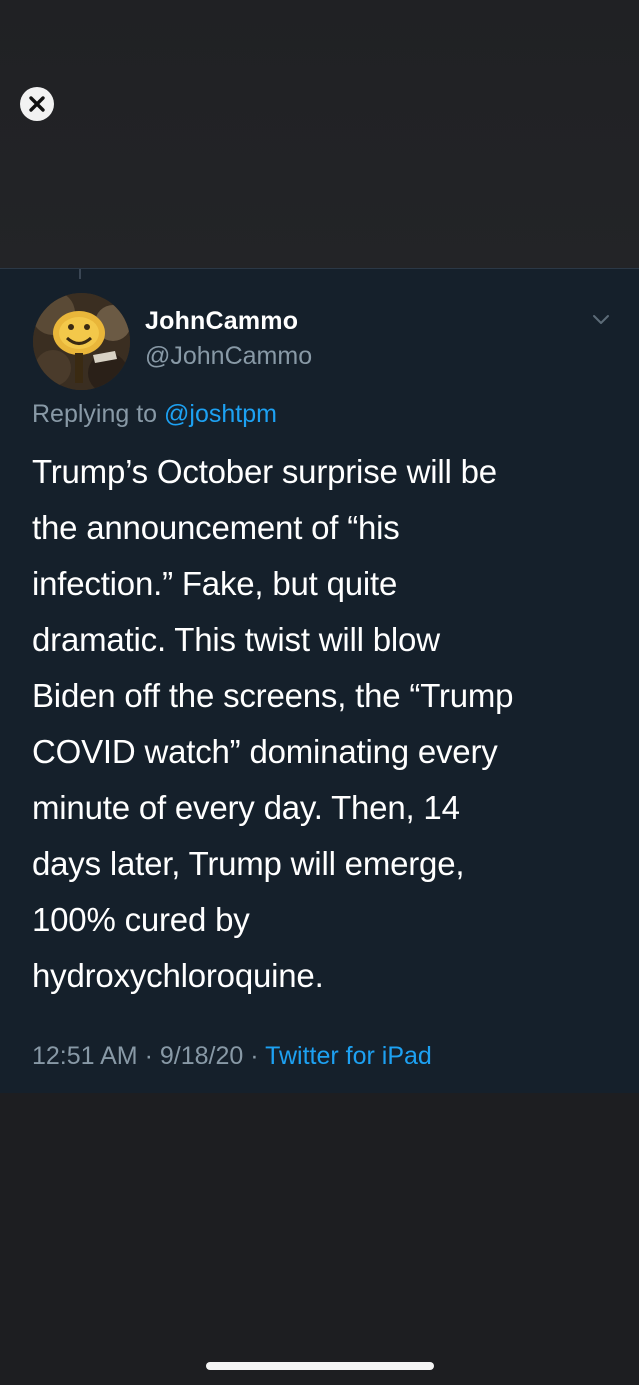 This screenshot has height=1385, width=639. Describe the element at coordinates (215, 583) in the screenshot. I see `tweet-text-line: infection.” Fake, but quite` at that location.